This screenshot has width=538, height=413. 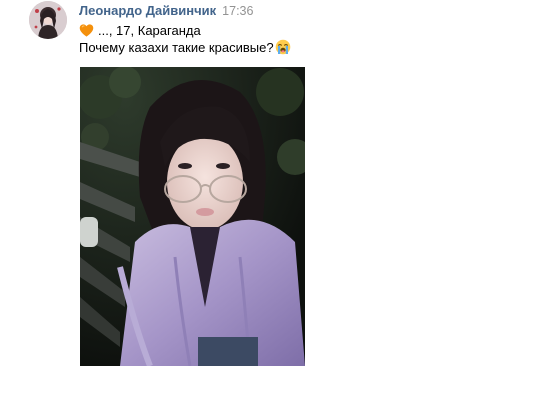 I want to click on message-line-1: ..., 17, Караганда, so click(x=140, y=30).